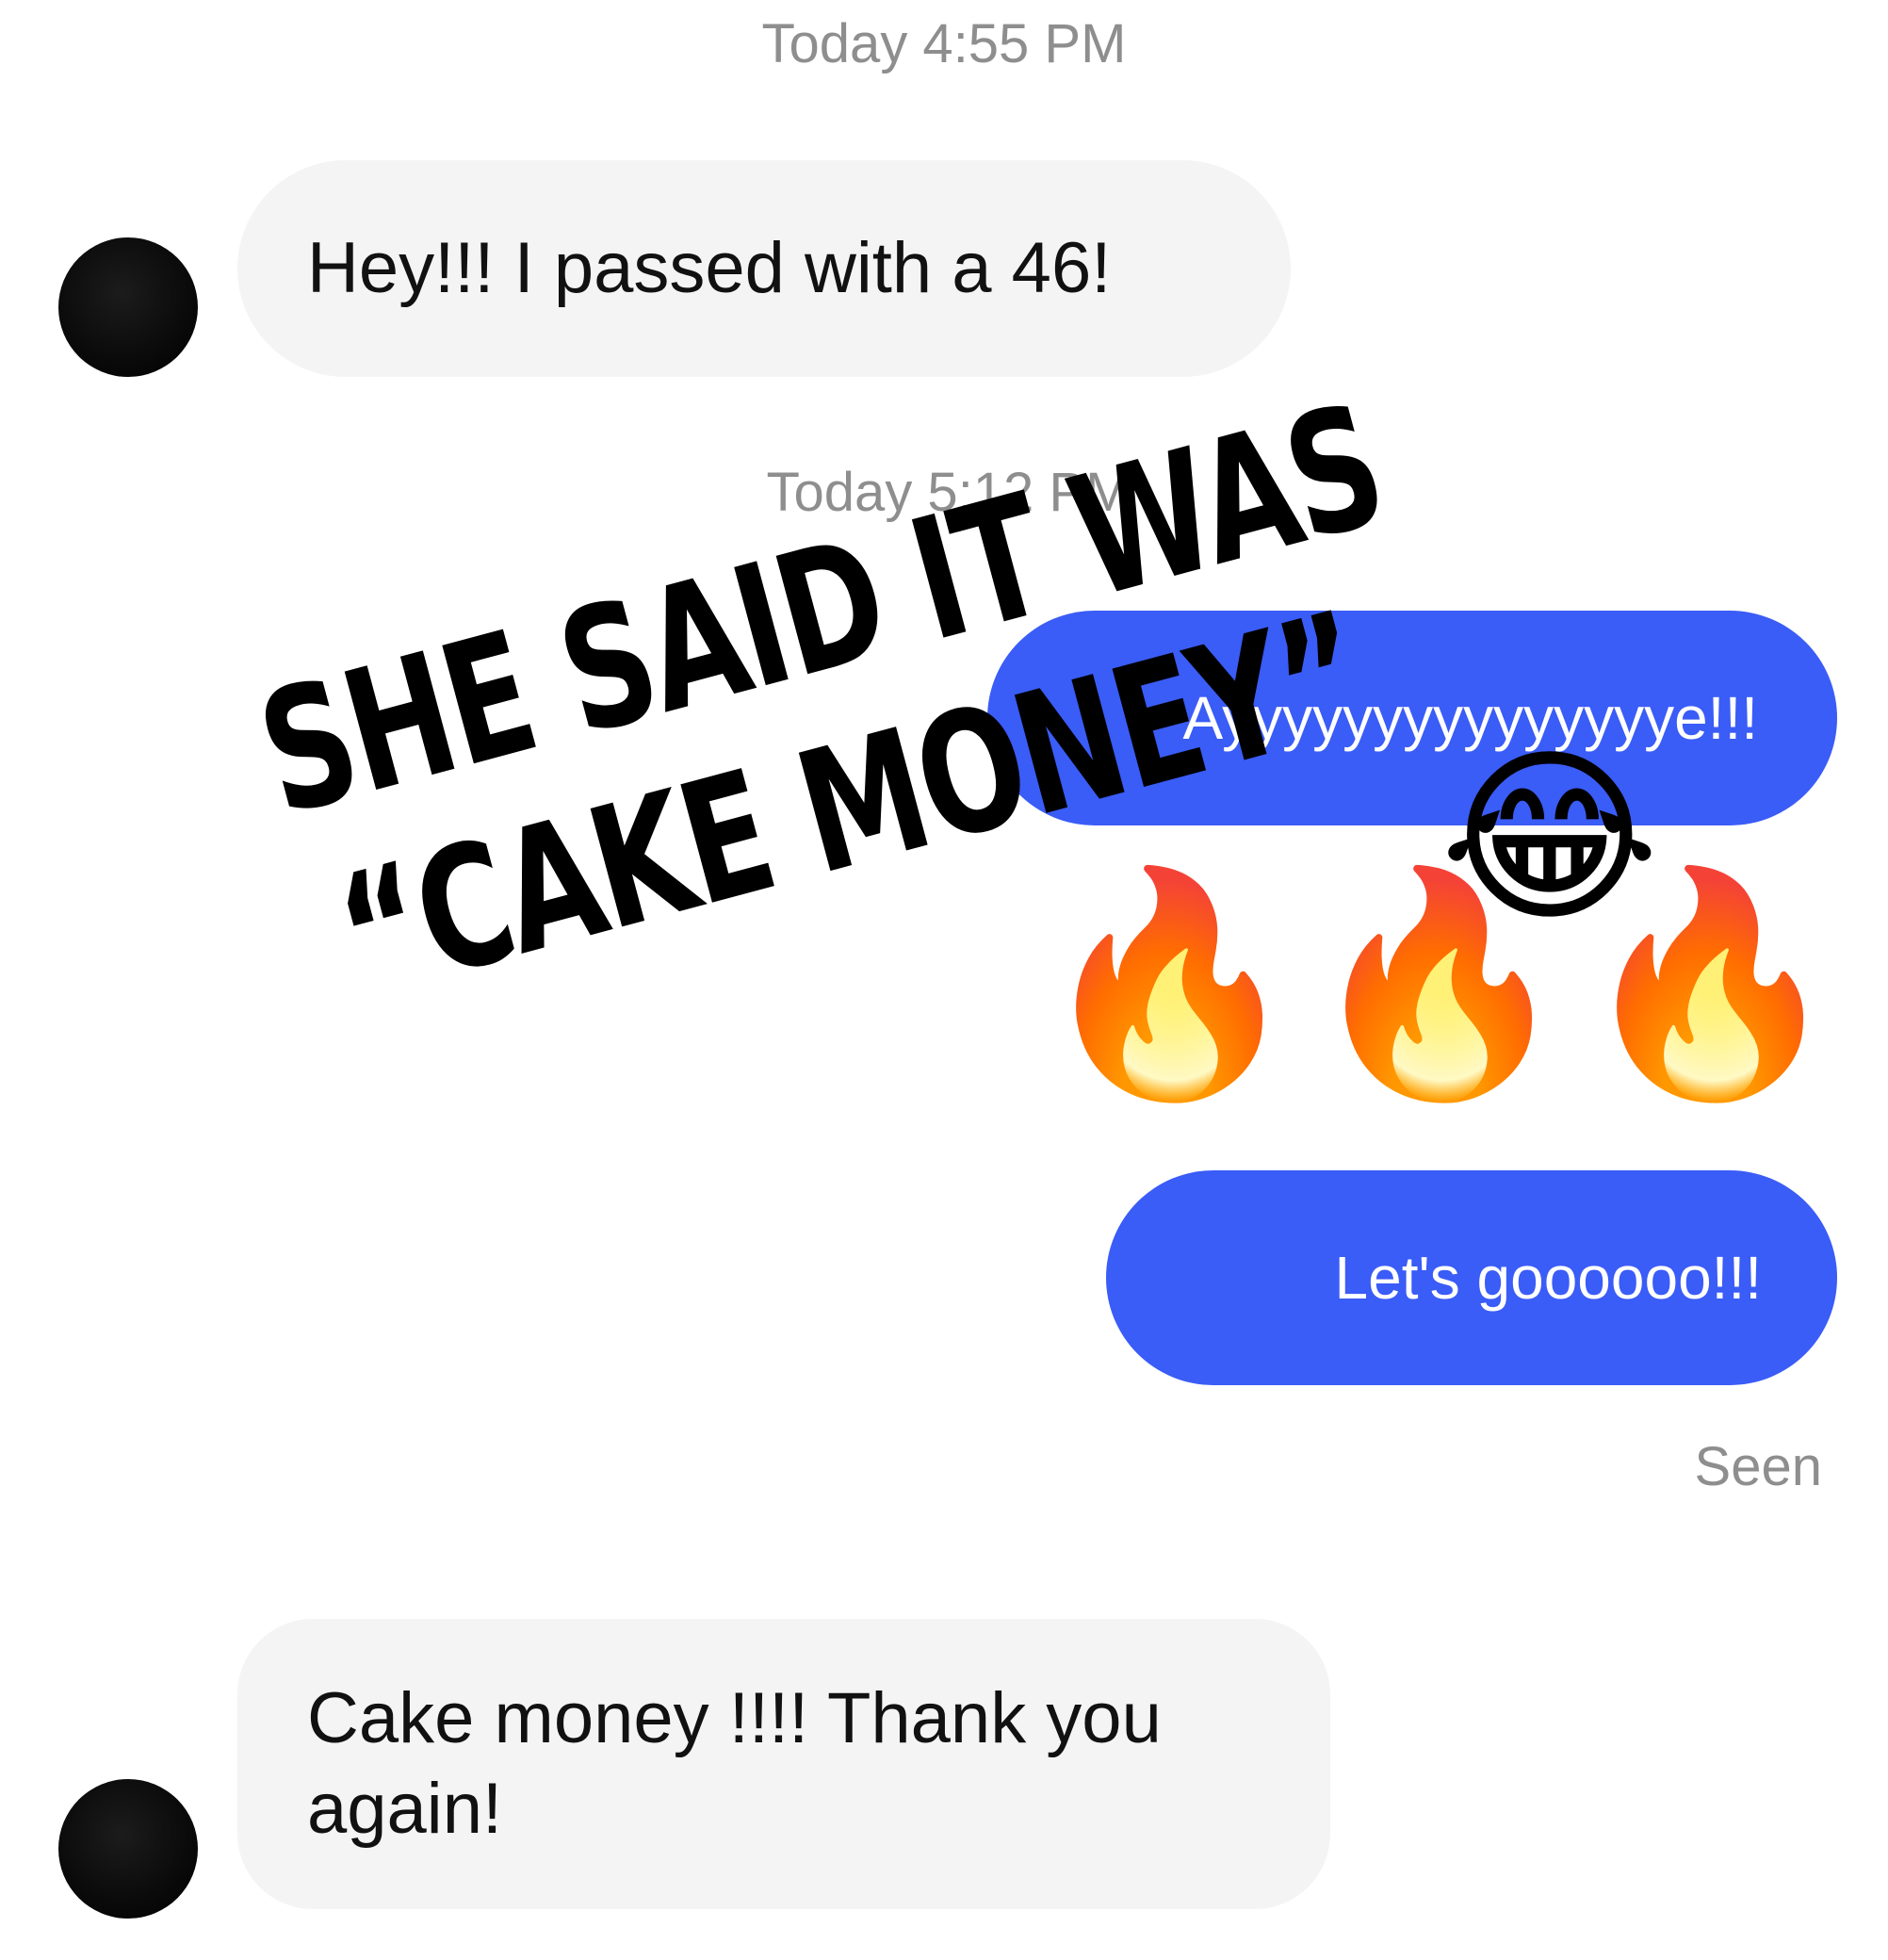  I want to click on timestamp-first: Today 4:55 PM, so click(944, 44).